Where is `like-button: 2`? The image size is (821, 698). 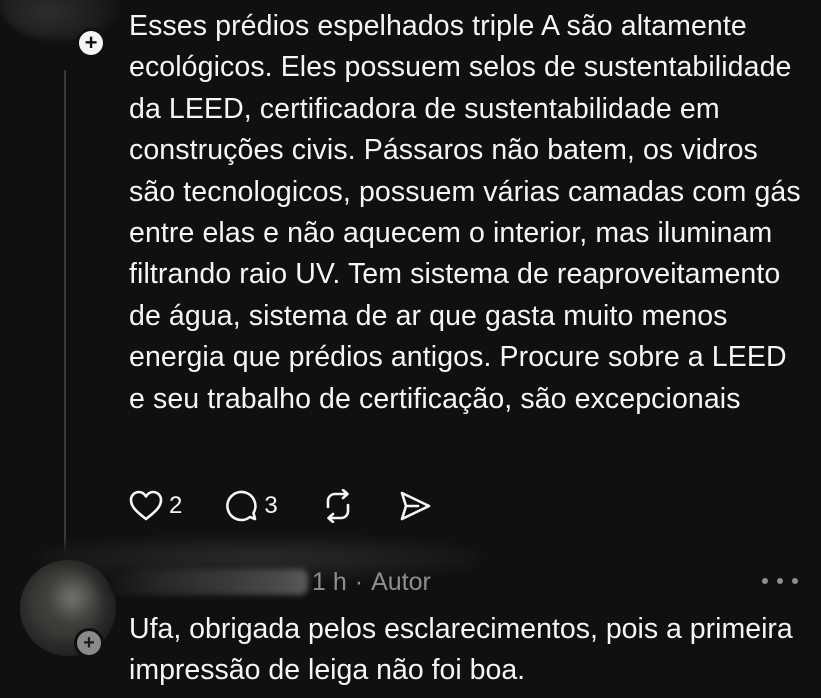
like-button: 2 is located at coordinates (155, 506).